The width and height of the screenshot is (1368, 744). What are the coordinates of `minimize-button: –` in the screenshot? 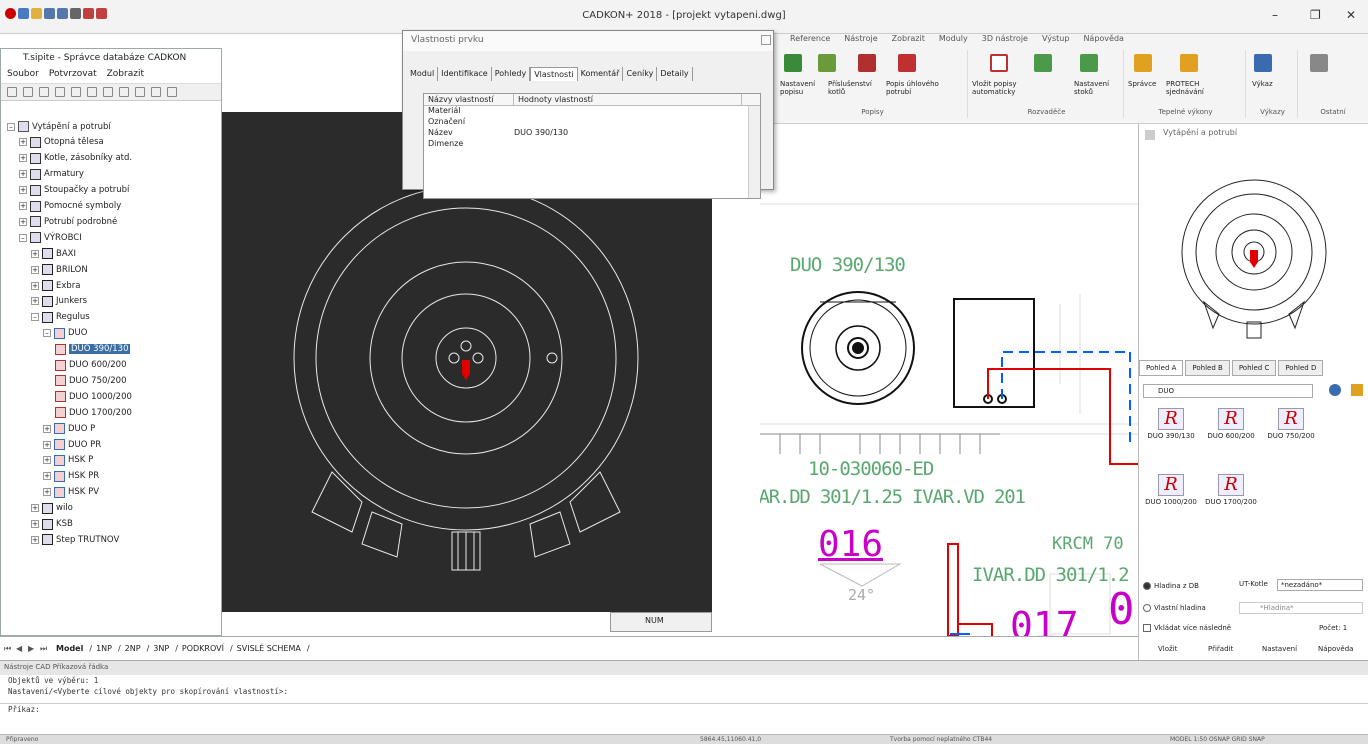 It's located at (1275, 15).